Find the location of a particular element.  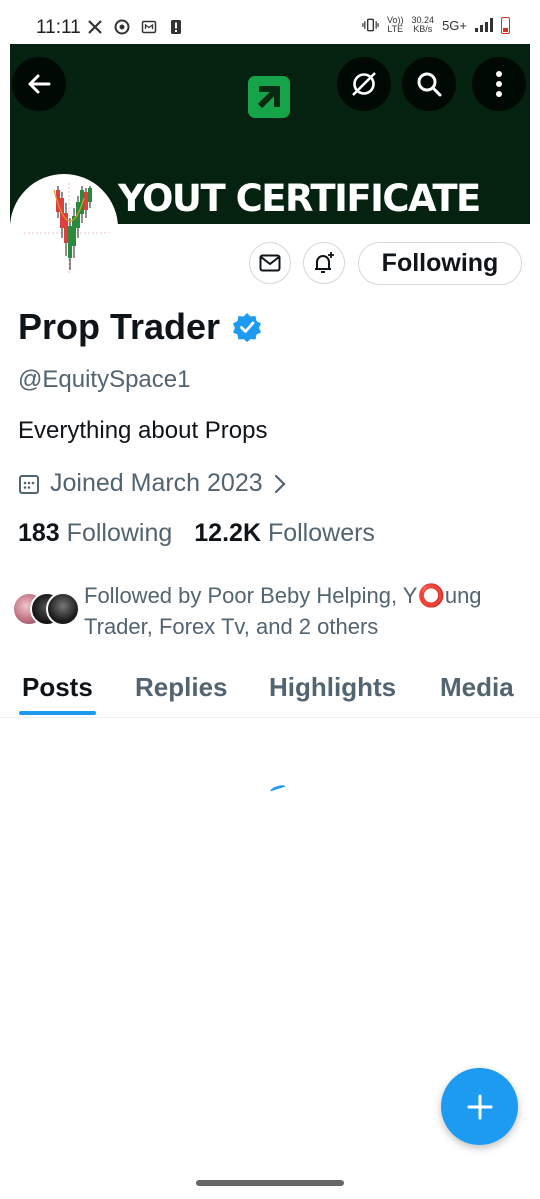

avatar is located at coordinates (64, 228).